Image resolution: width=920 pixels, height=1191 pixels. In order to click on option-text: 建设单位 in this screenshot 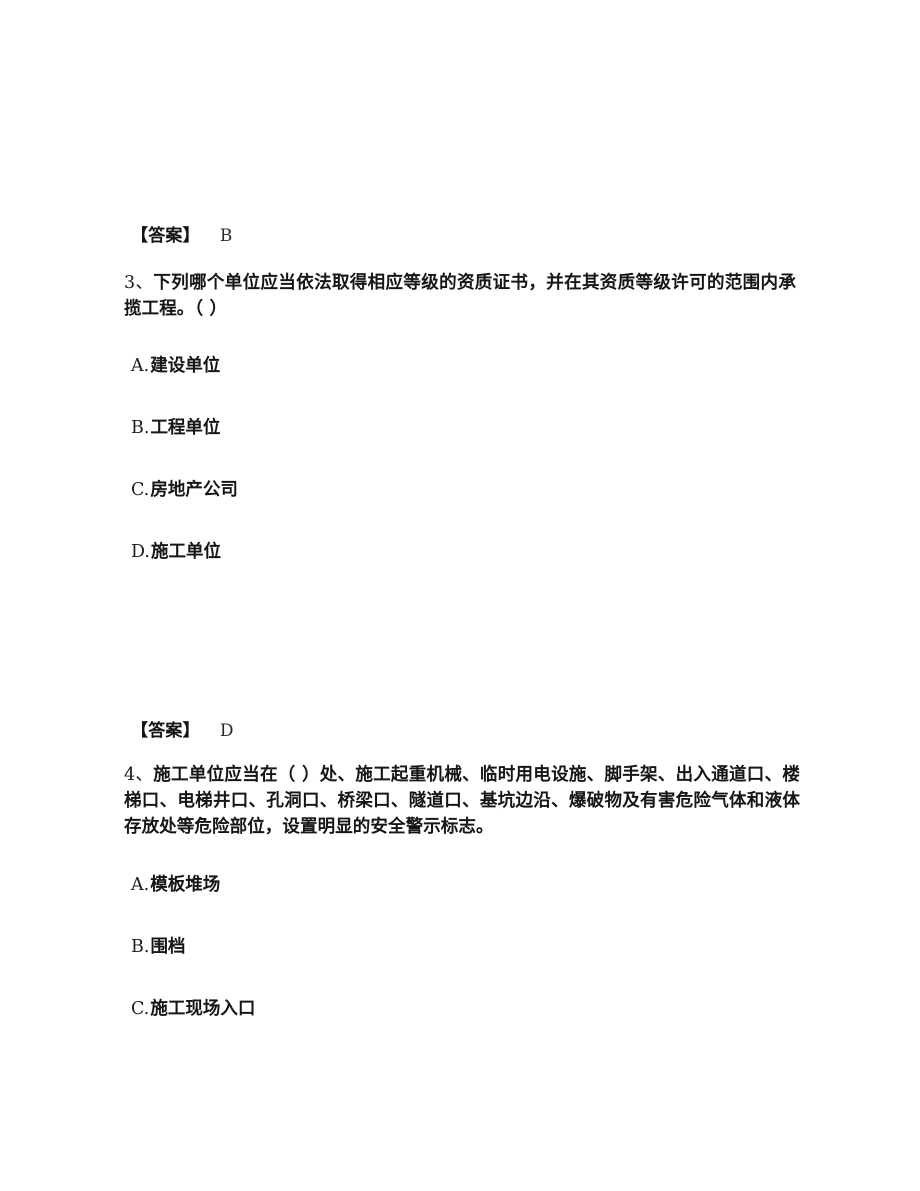, I will do `click(185, 366)`.